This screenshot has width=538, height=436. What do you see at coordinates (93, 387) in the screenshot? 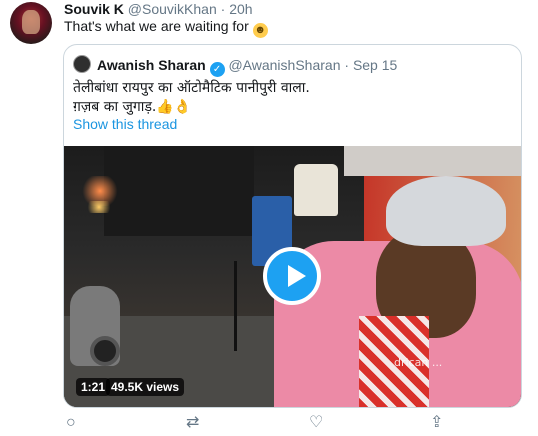
I see `video-duration: 1:21` at bounding box center [93, 387].